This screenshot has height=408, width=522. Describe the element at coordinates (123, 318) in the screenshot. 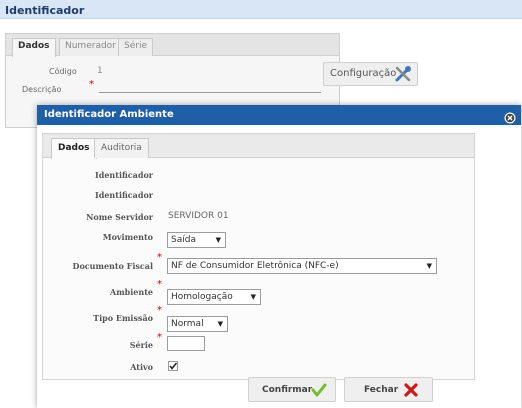

I see `tipo-emissao-label: Tipo Emissão` at that location.